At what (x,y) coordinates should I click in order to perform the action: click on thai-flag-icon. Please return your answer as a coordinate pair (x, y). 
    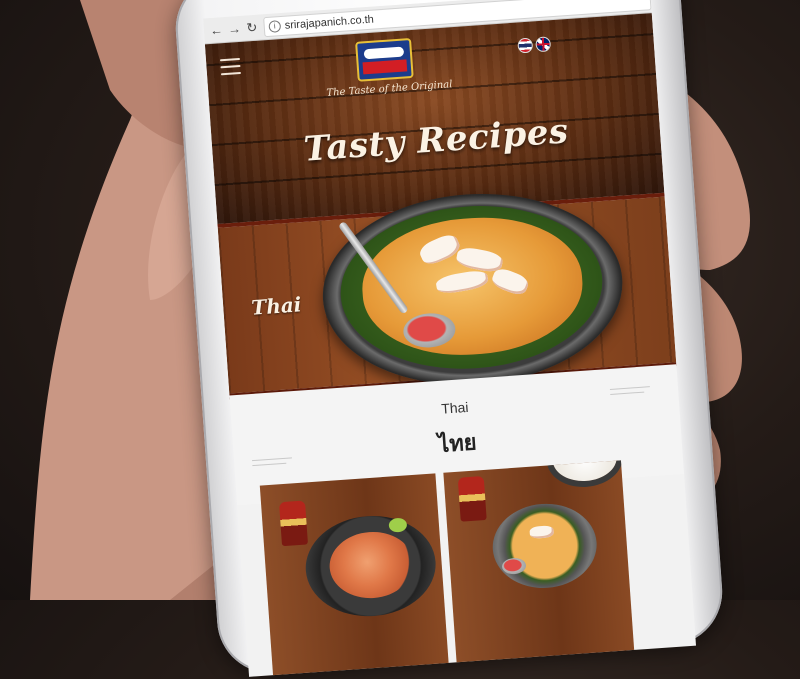
    Looking at the image, I should click on (525, 45).